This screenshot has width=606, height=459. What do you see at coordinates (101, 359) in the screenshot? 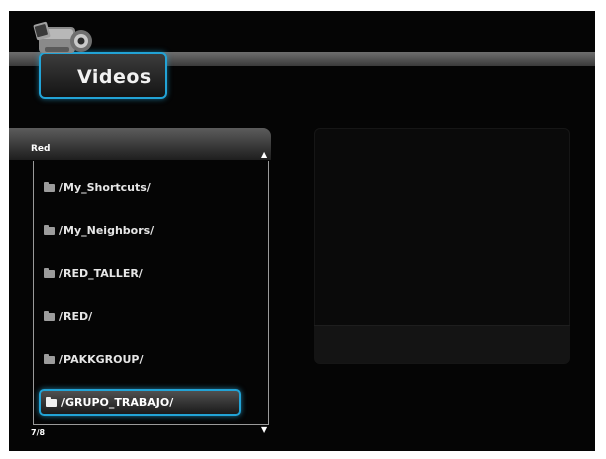
I see `list-item-label: /PAKKGROUP/` at bounding box center [101, 359].